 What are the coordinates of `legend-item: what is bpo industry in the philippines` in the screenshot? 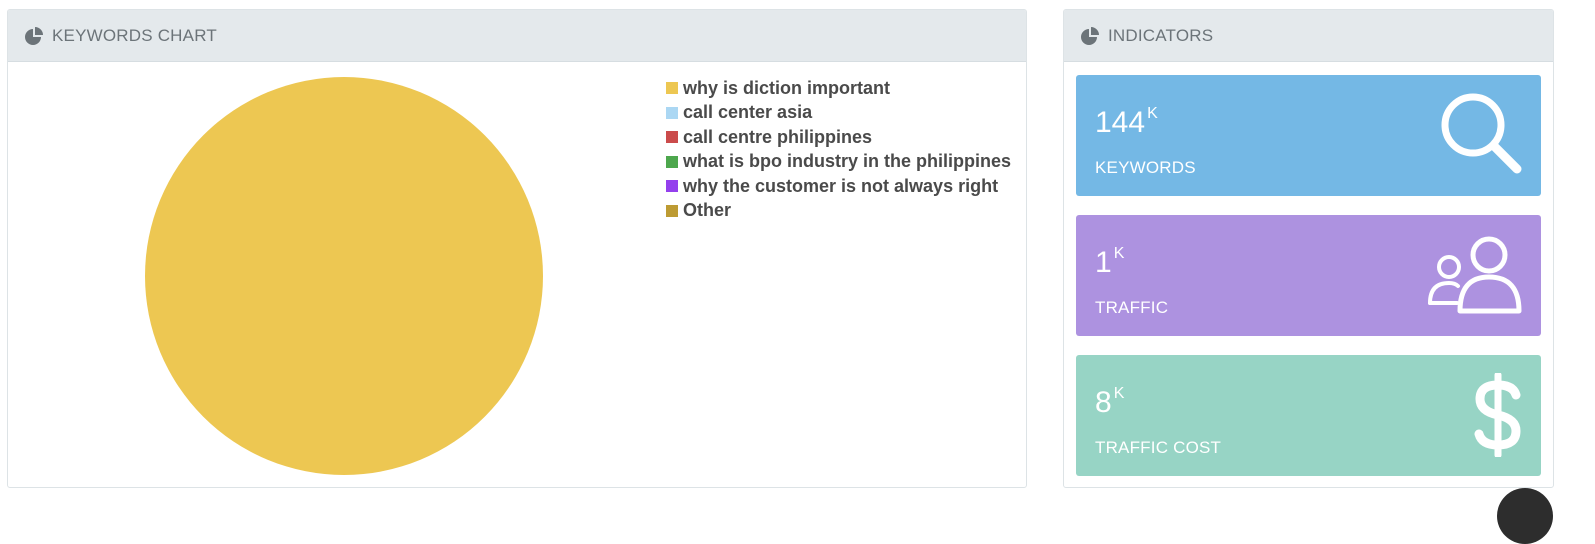 It's located at (838, 162).